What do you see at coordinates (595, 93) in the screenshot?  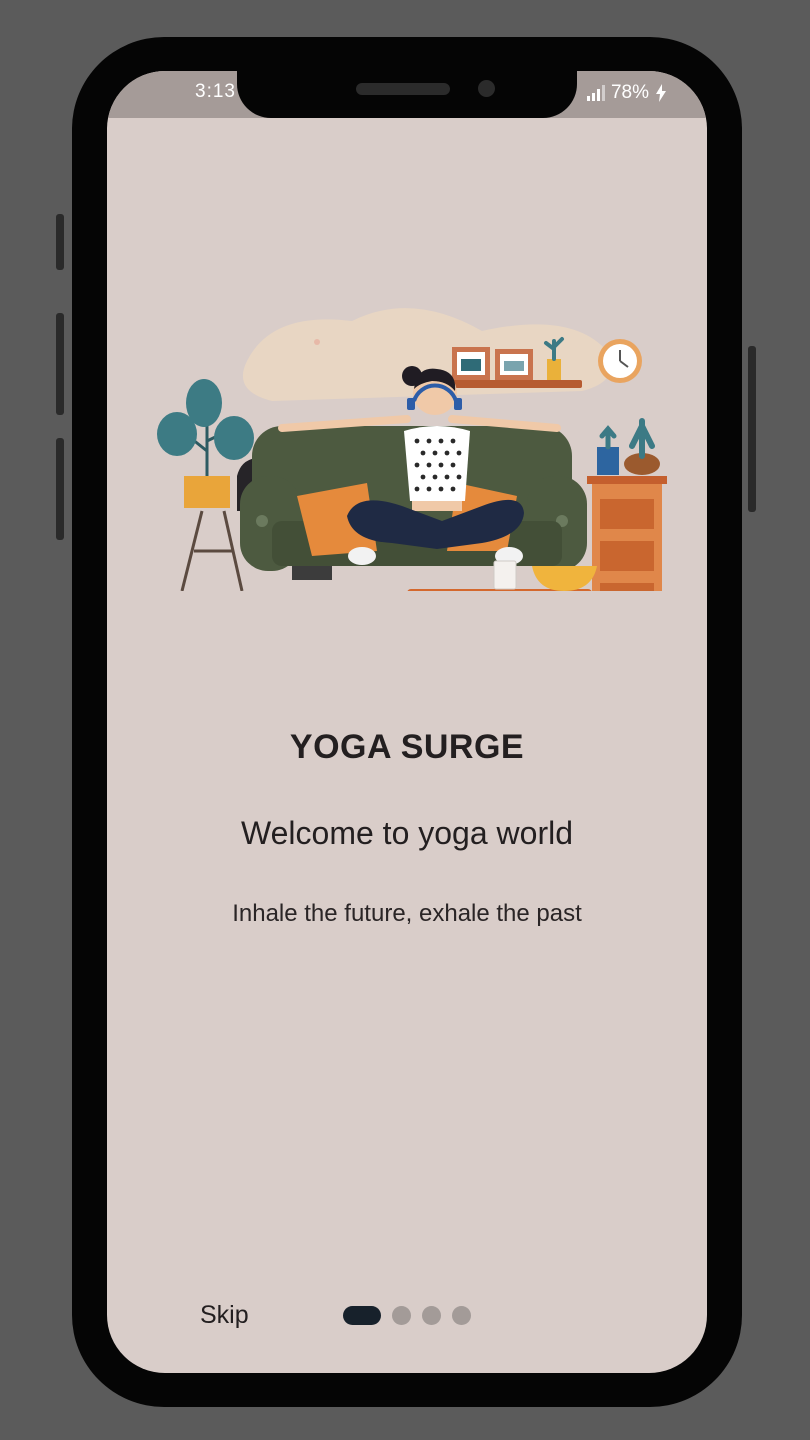 I see `signal-icon` at bounding box center [595, 93].